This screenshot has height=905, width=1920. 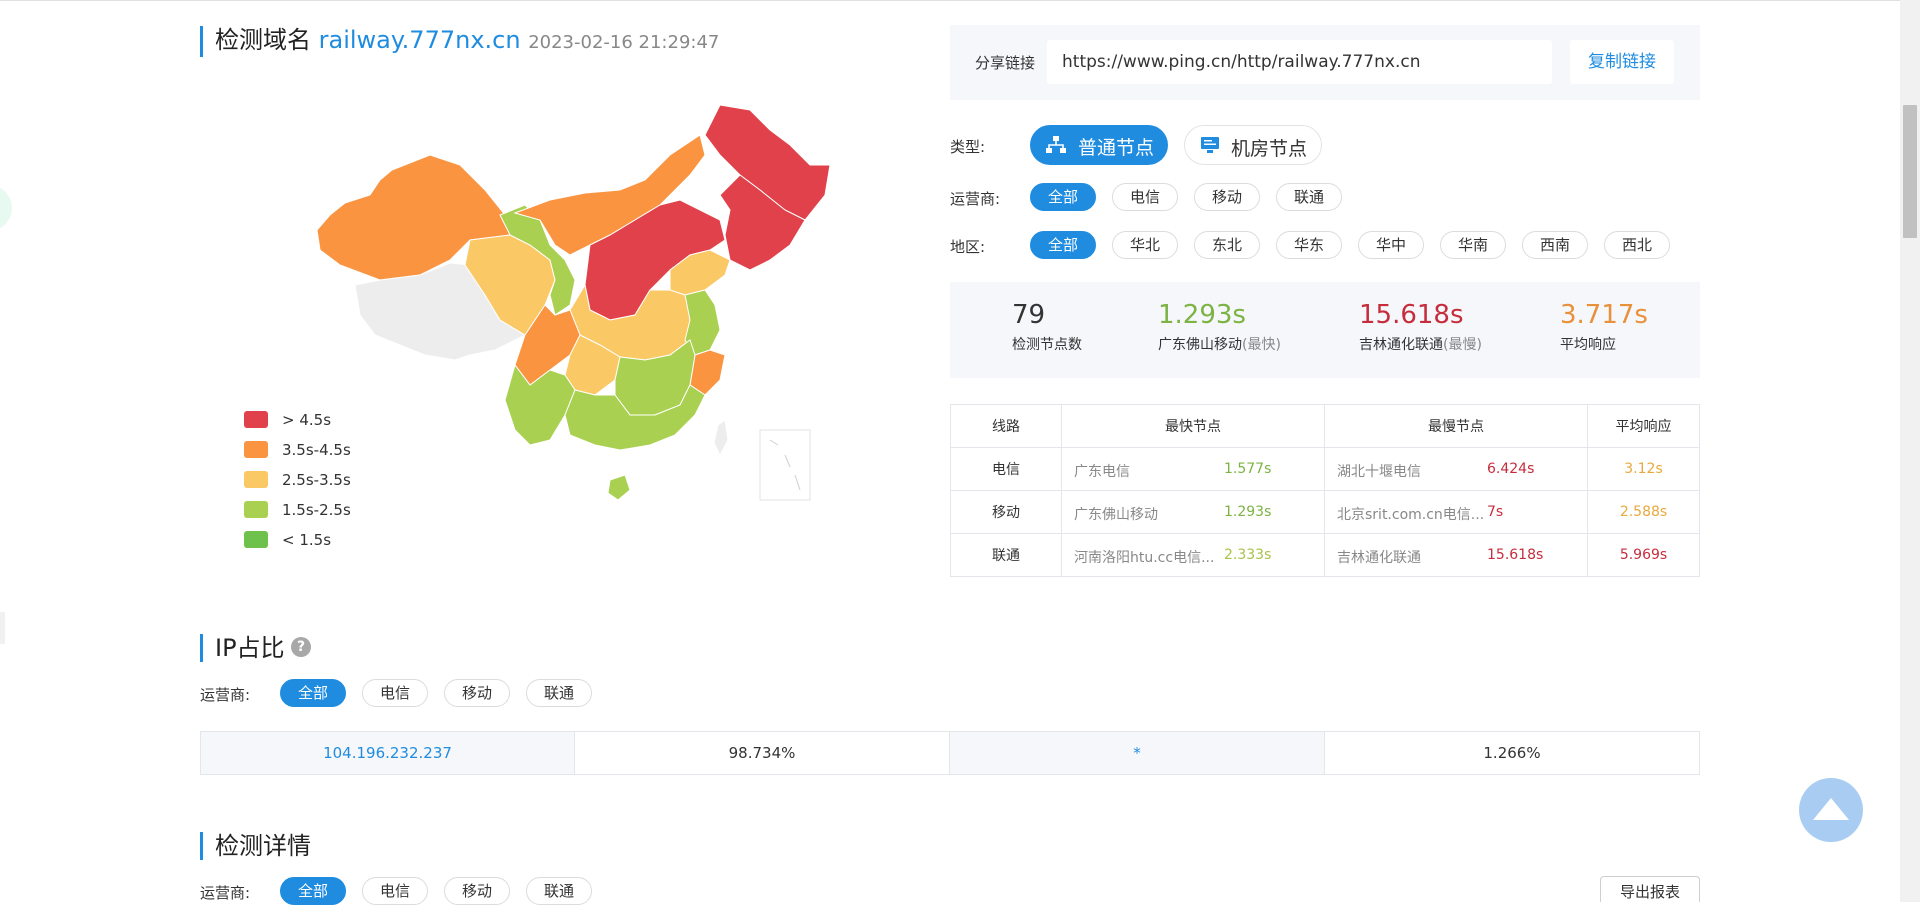 I want to click on title-prefix: 检测域名, so click(x=263, y=40).